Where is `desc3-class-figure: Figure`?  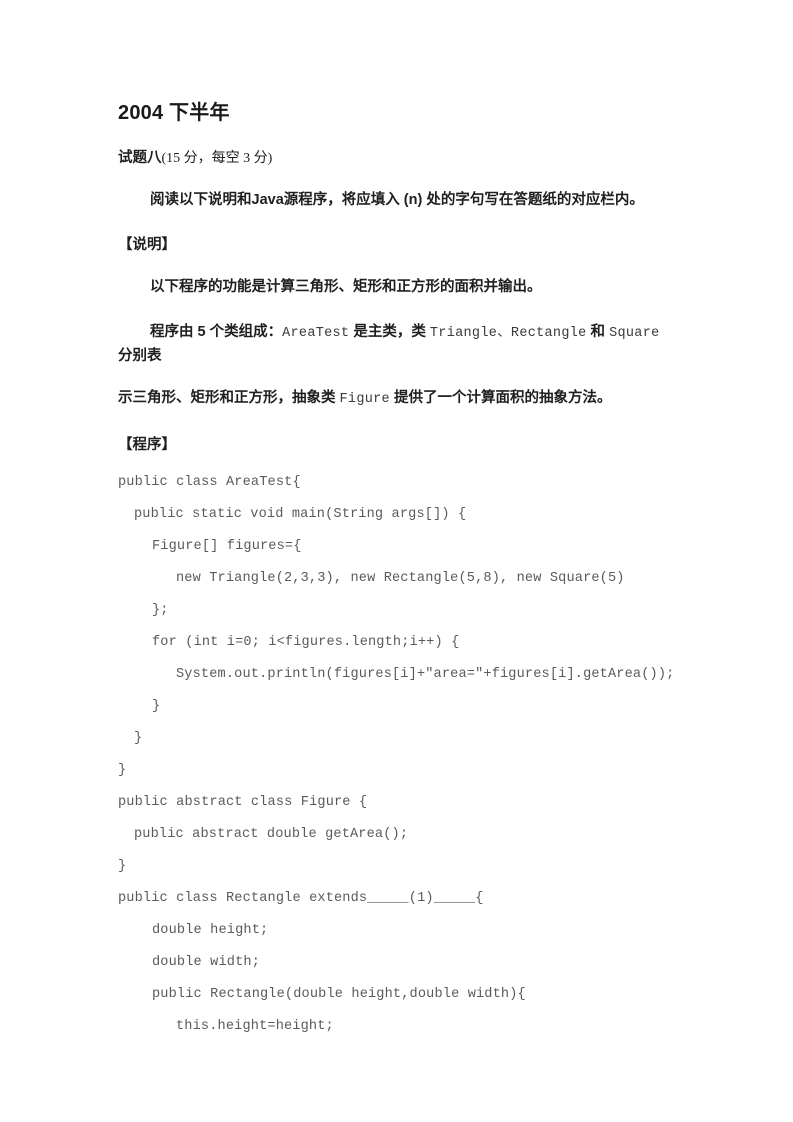 desc3-class-figure: Figure is located at coordinates (364, 400).